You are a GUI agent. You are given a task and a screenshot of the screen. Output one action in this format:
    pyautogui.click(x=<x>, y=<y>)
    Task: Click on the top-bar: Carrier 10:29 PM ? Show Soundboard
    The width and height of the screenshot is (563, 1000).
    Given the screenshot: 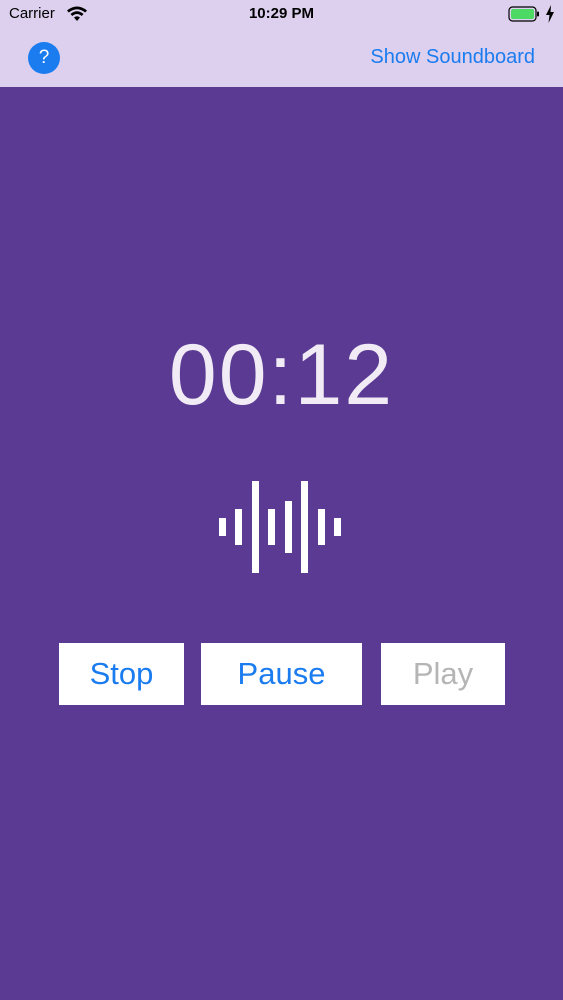 What is the action you would take?
    pyautogui.click(x=281, y=43)
    